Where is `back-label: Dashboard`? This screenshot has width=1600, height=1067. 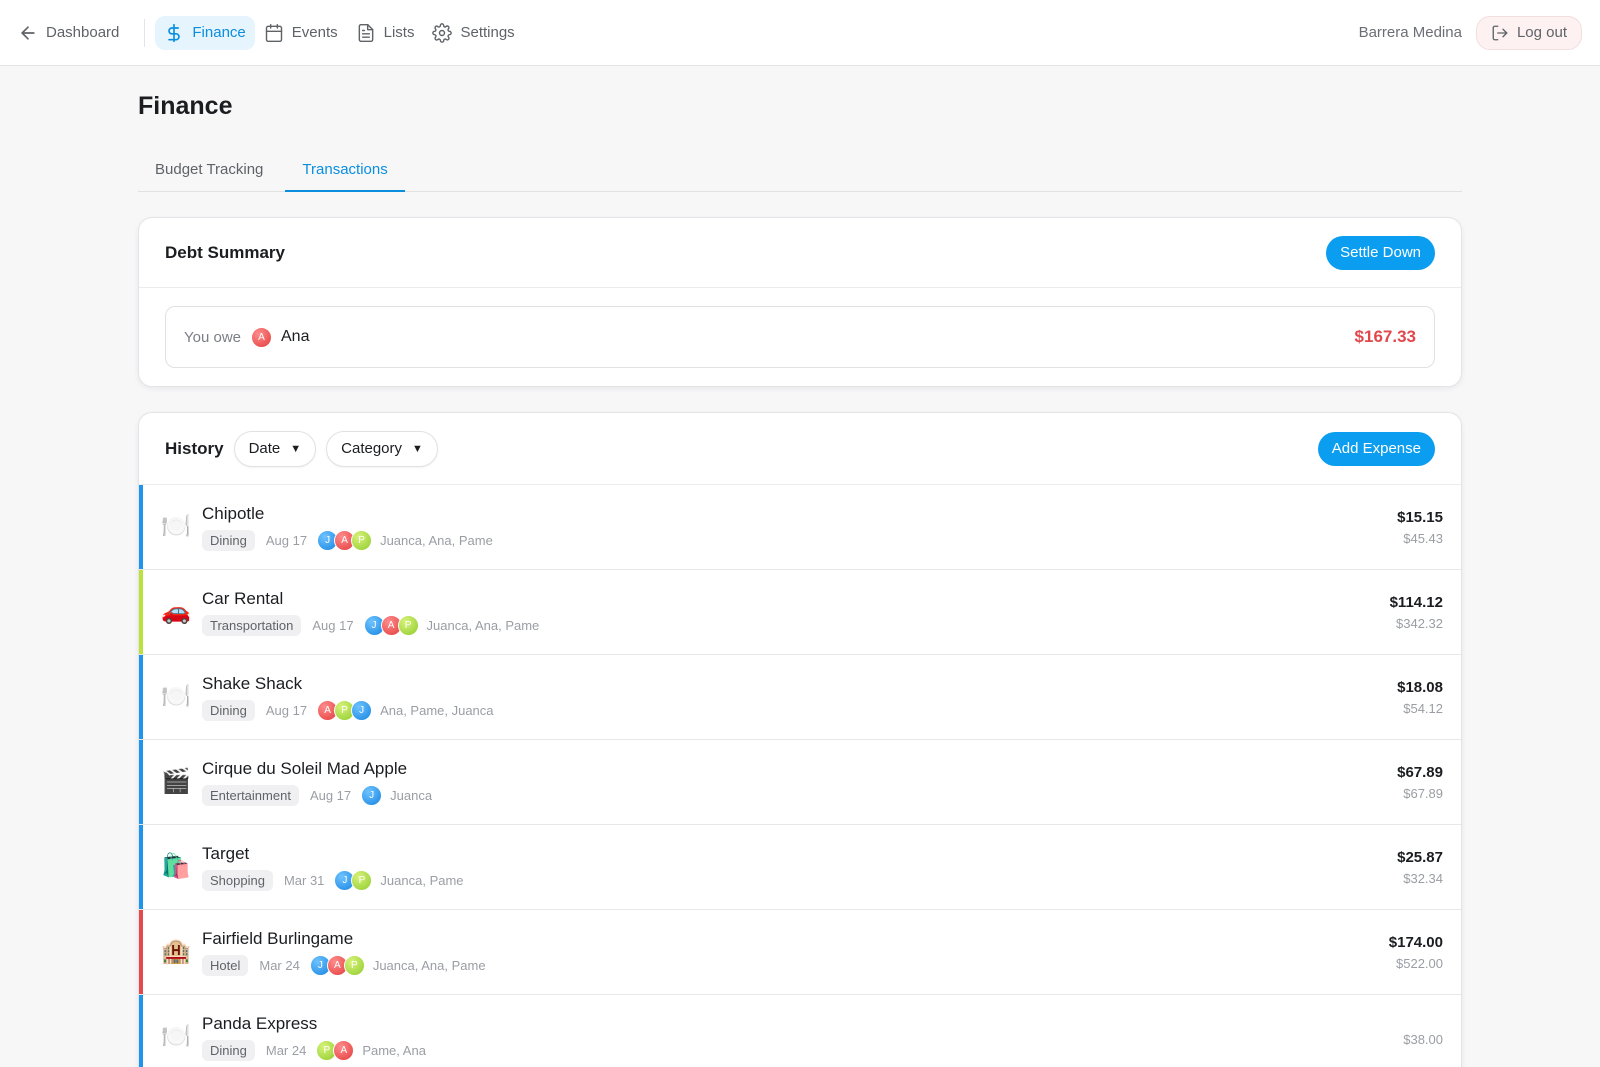 back-label: Dashboard is located at coordinates (83, 32).